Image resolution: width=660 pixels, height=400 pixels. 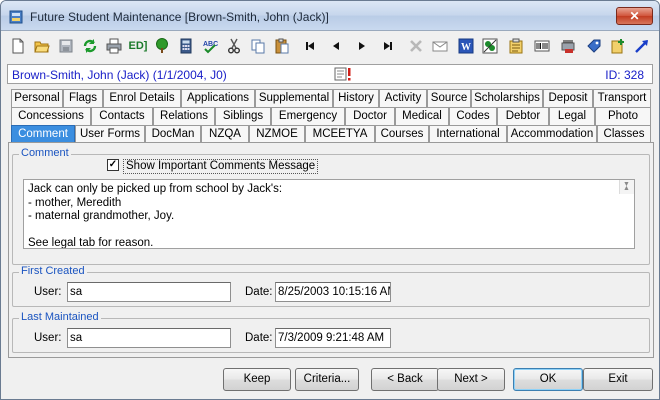 I want to click on first-record-icon, so click(x=310, y=46).